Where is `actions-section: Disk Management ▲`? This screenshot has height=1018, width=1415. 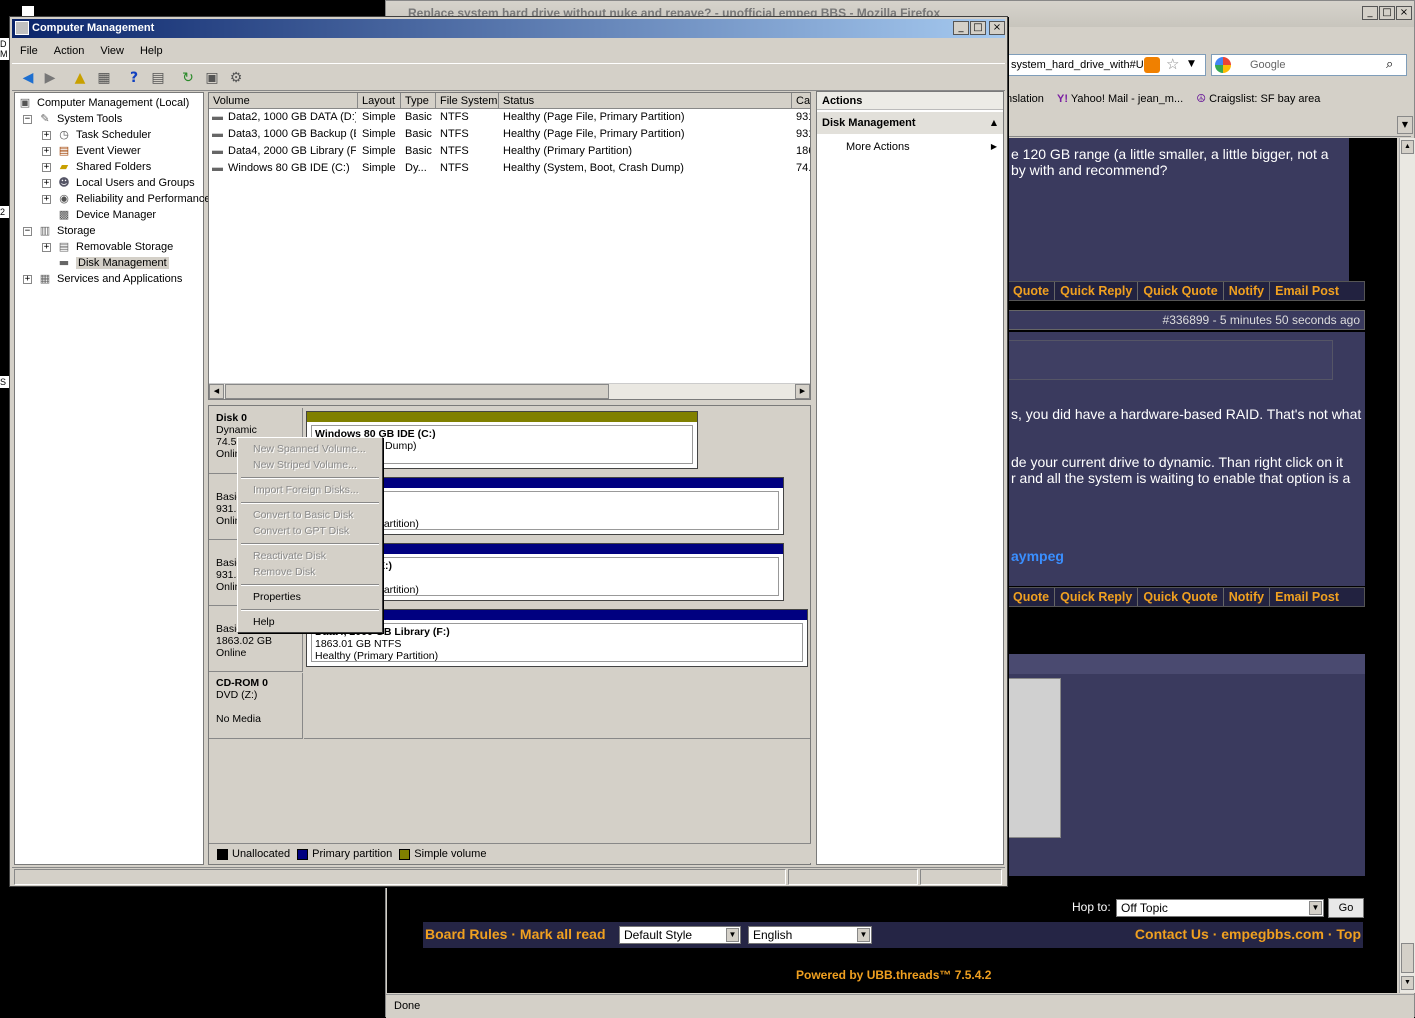
actions-section: Disk Management ▲ is located at coordinates (910, 123).